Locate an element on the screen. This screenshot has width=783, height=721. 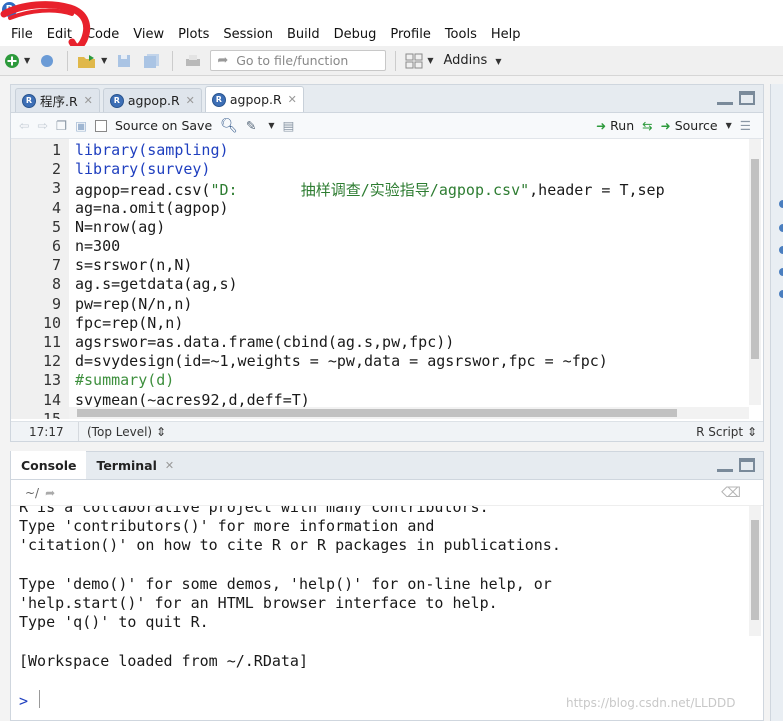
code-line: #summary(d) is located at coordinates (125, 380).